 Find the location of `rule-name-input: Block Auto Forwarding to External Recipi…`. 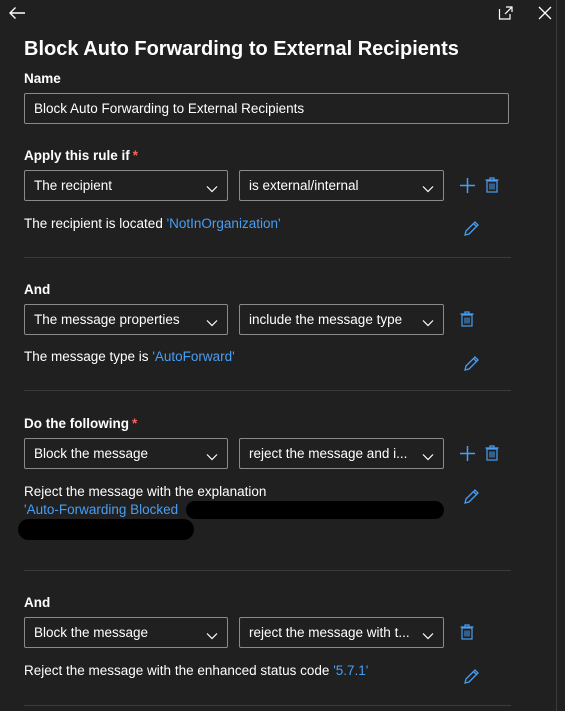

rule-name-input: Block Auto Forwarding to External Recipi… is located at coordinates (266, 108).